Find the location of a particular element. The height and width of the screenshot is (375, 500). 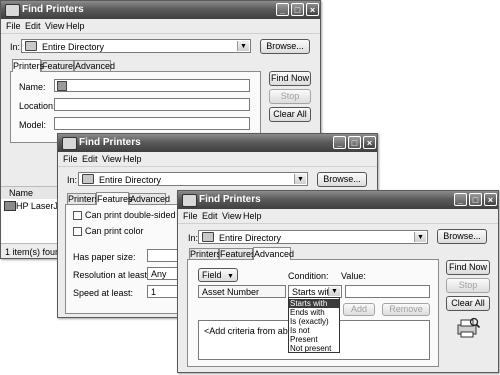

field-value-box: Asset Number is located at coordinates (242, 291).